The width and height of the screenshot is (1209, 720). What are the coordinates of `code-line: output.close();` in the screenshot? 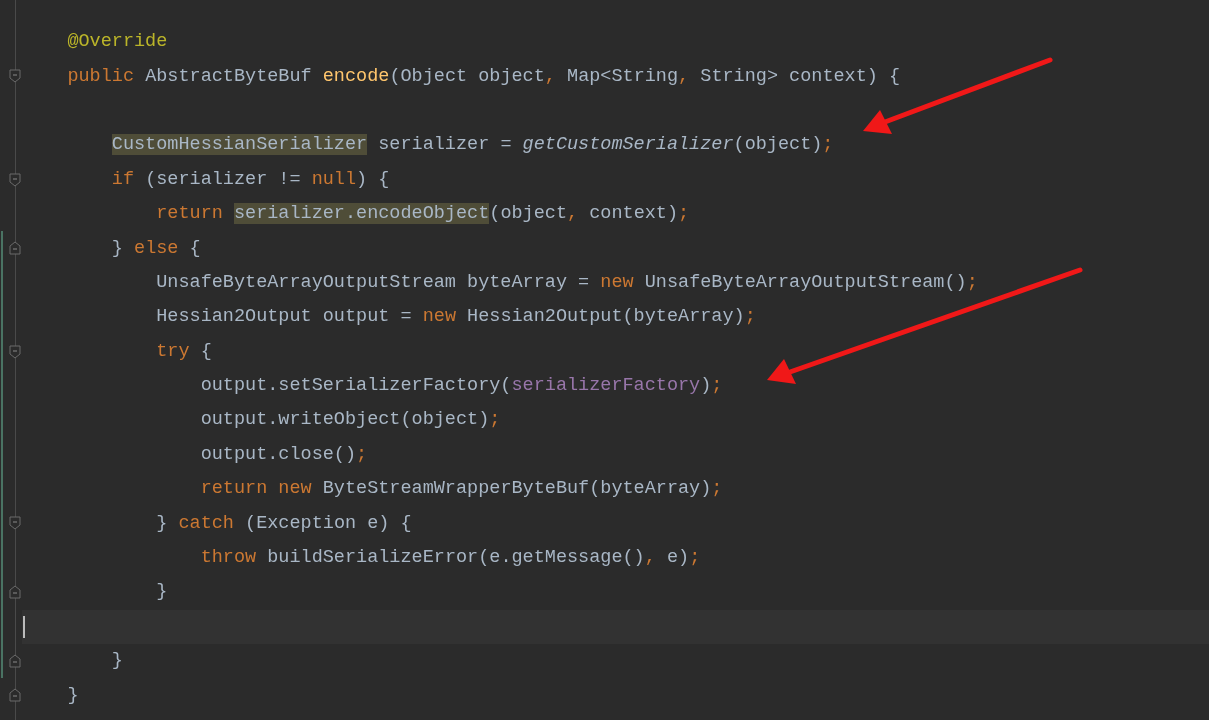 It's located at (284, 454).